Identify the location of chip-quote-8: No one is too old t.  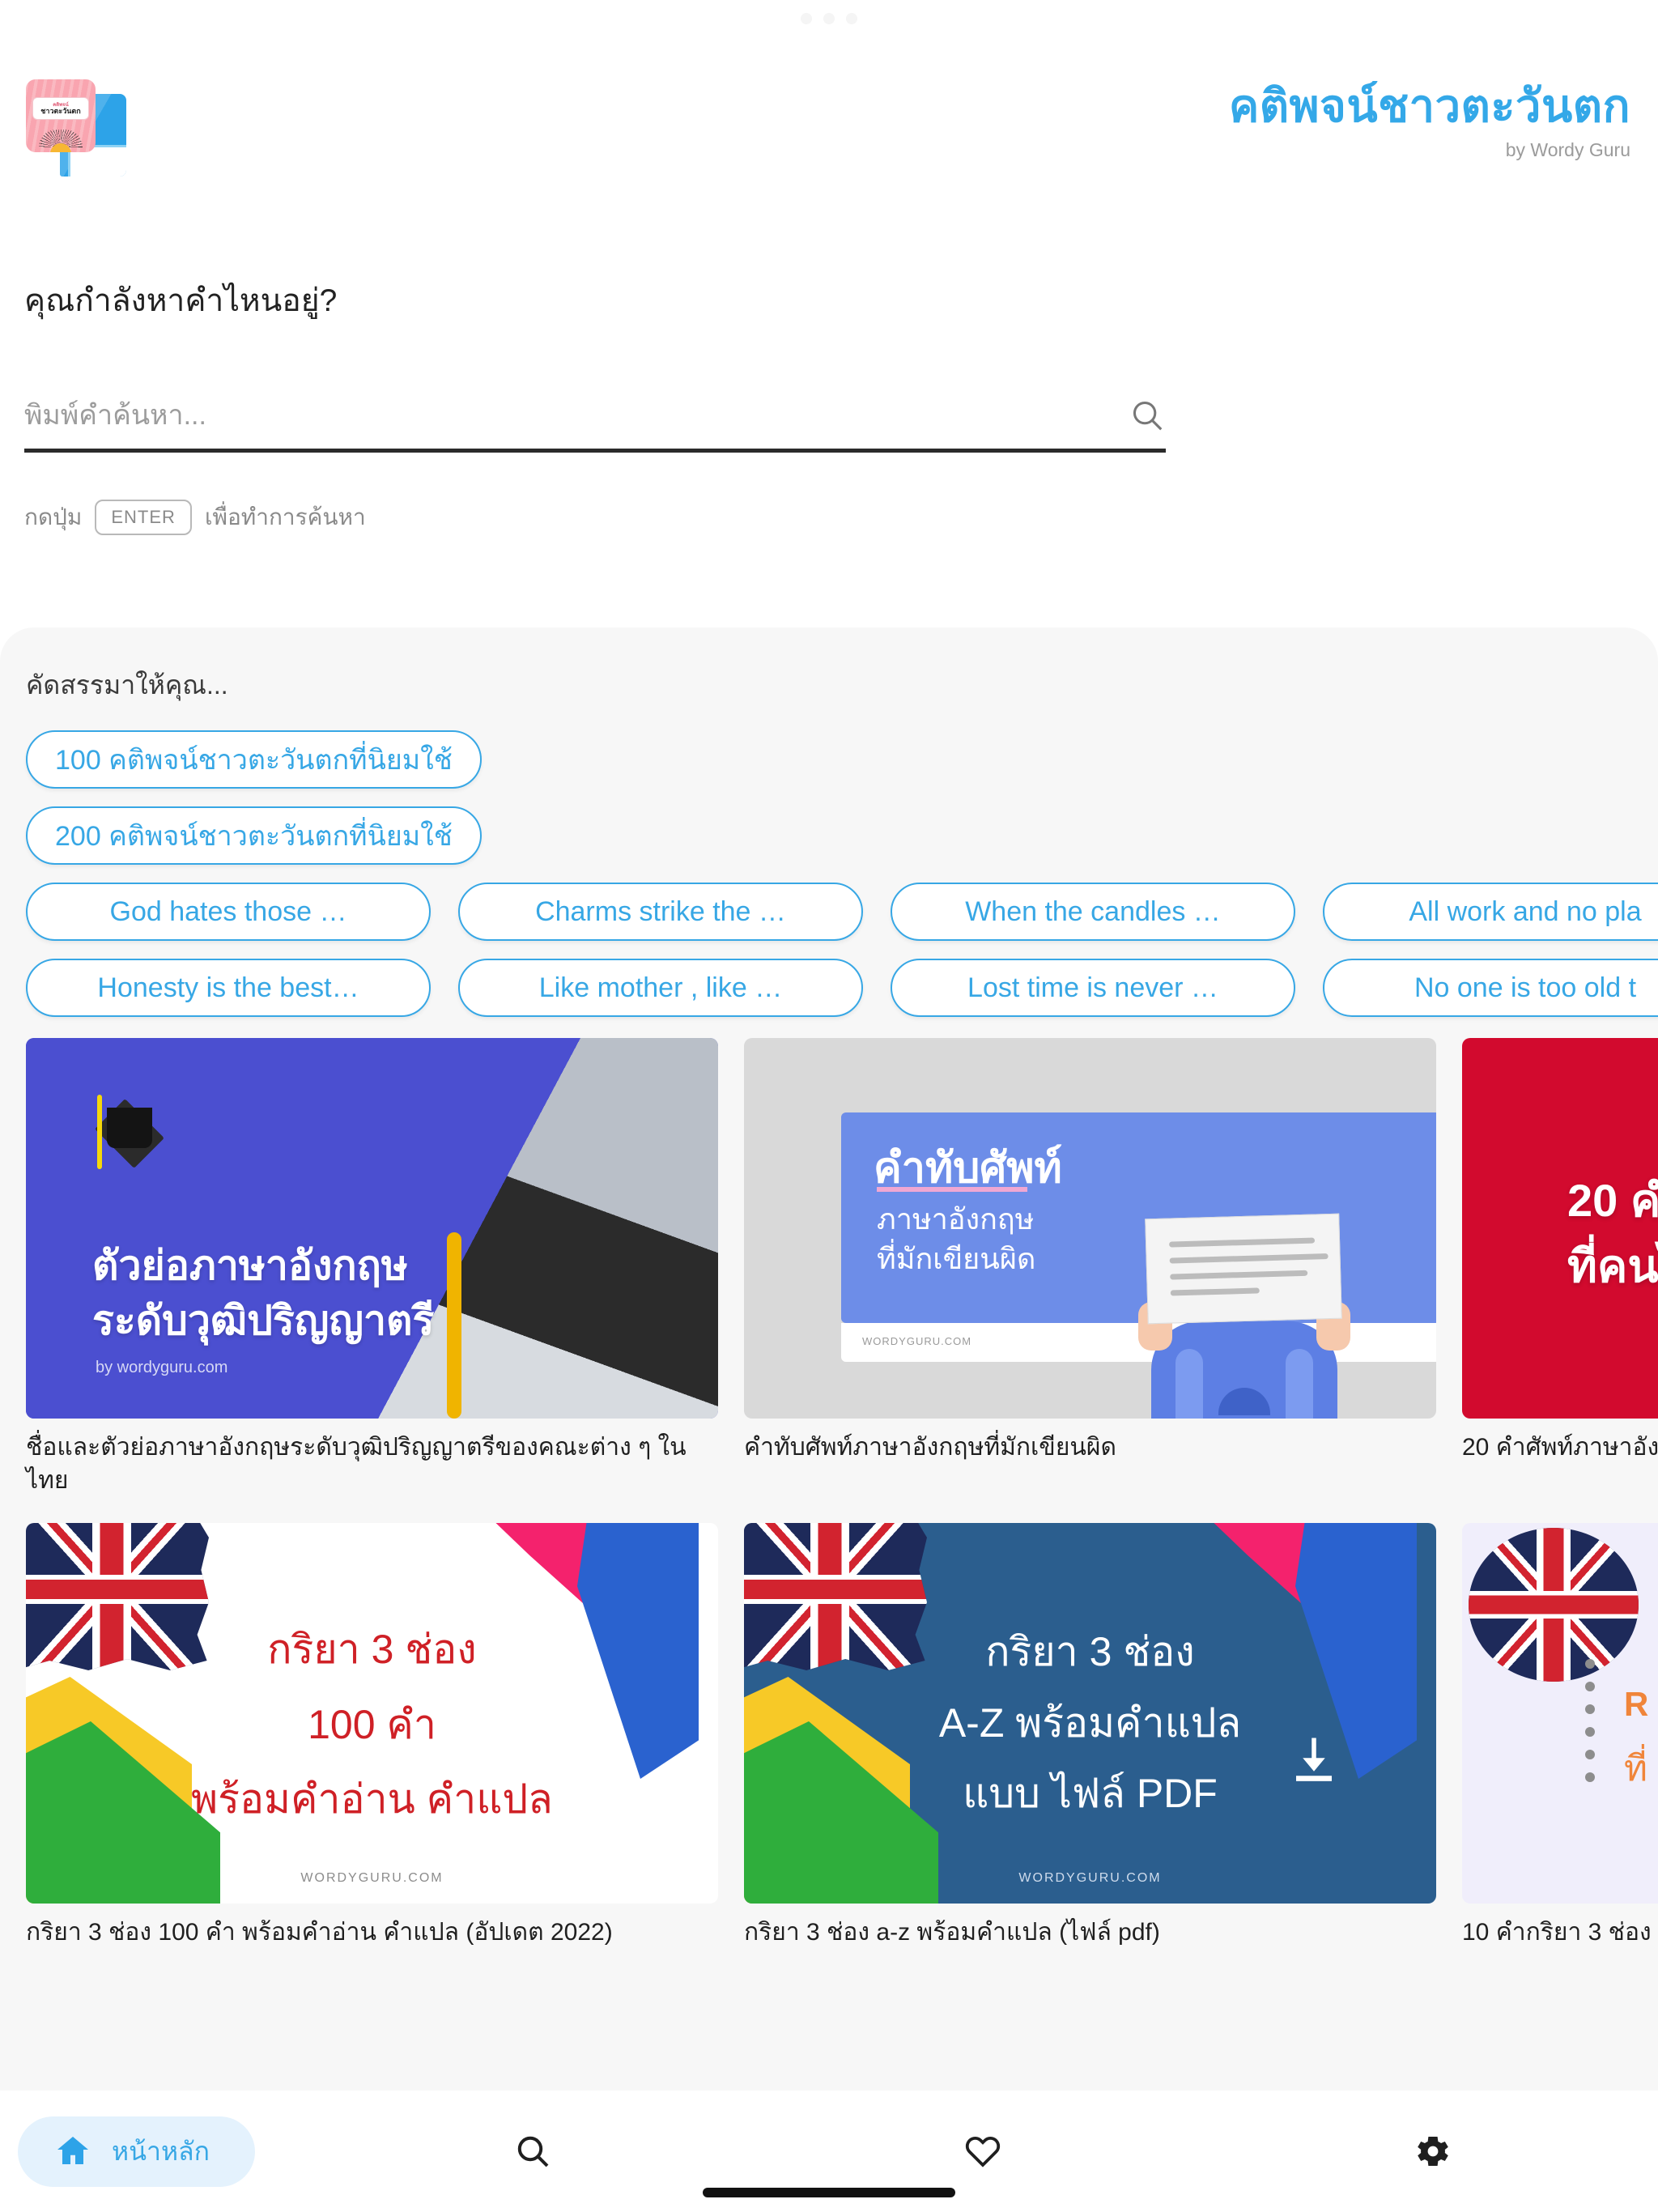
(1490, 988).